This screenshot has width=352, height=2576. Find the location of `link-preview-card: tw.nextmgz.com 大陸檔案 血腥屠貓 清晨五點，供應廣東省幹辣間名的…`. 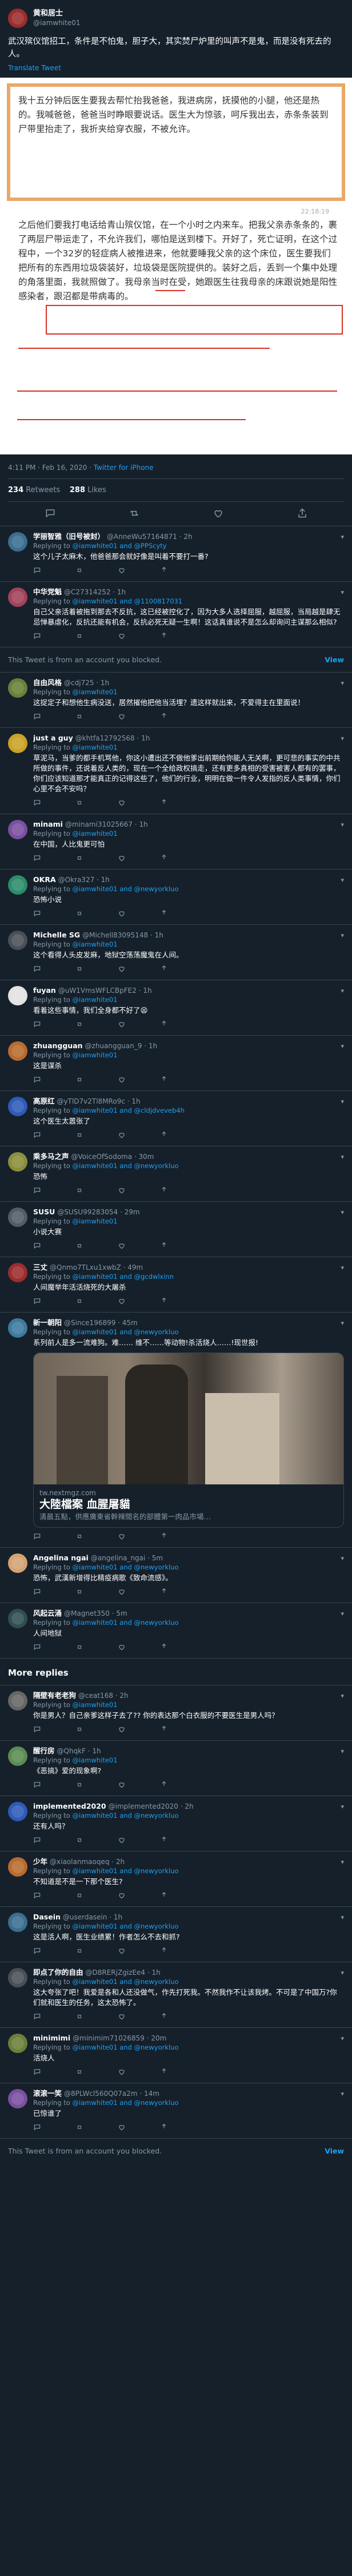

link-preview-card: tw.nextmgz.com 大陸檔案 血腥屠貓 清晨五點，供應廣東省幹辣間名的… is located at coordinates (188, 1440).